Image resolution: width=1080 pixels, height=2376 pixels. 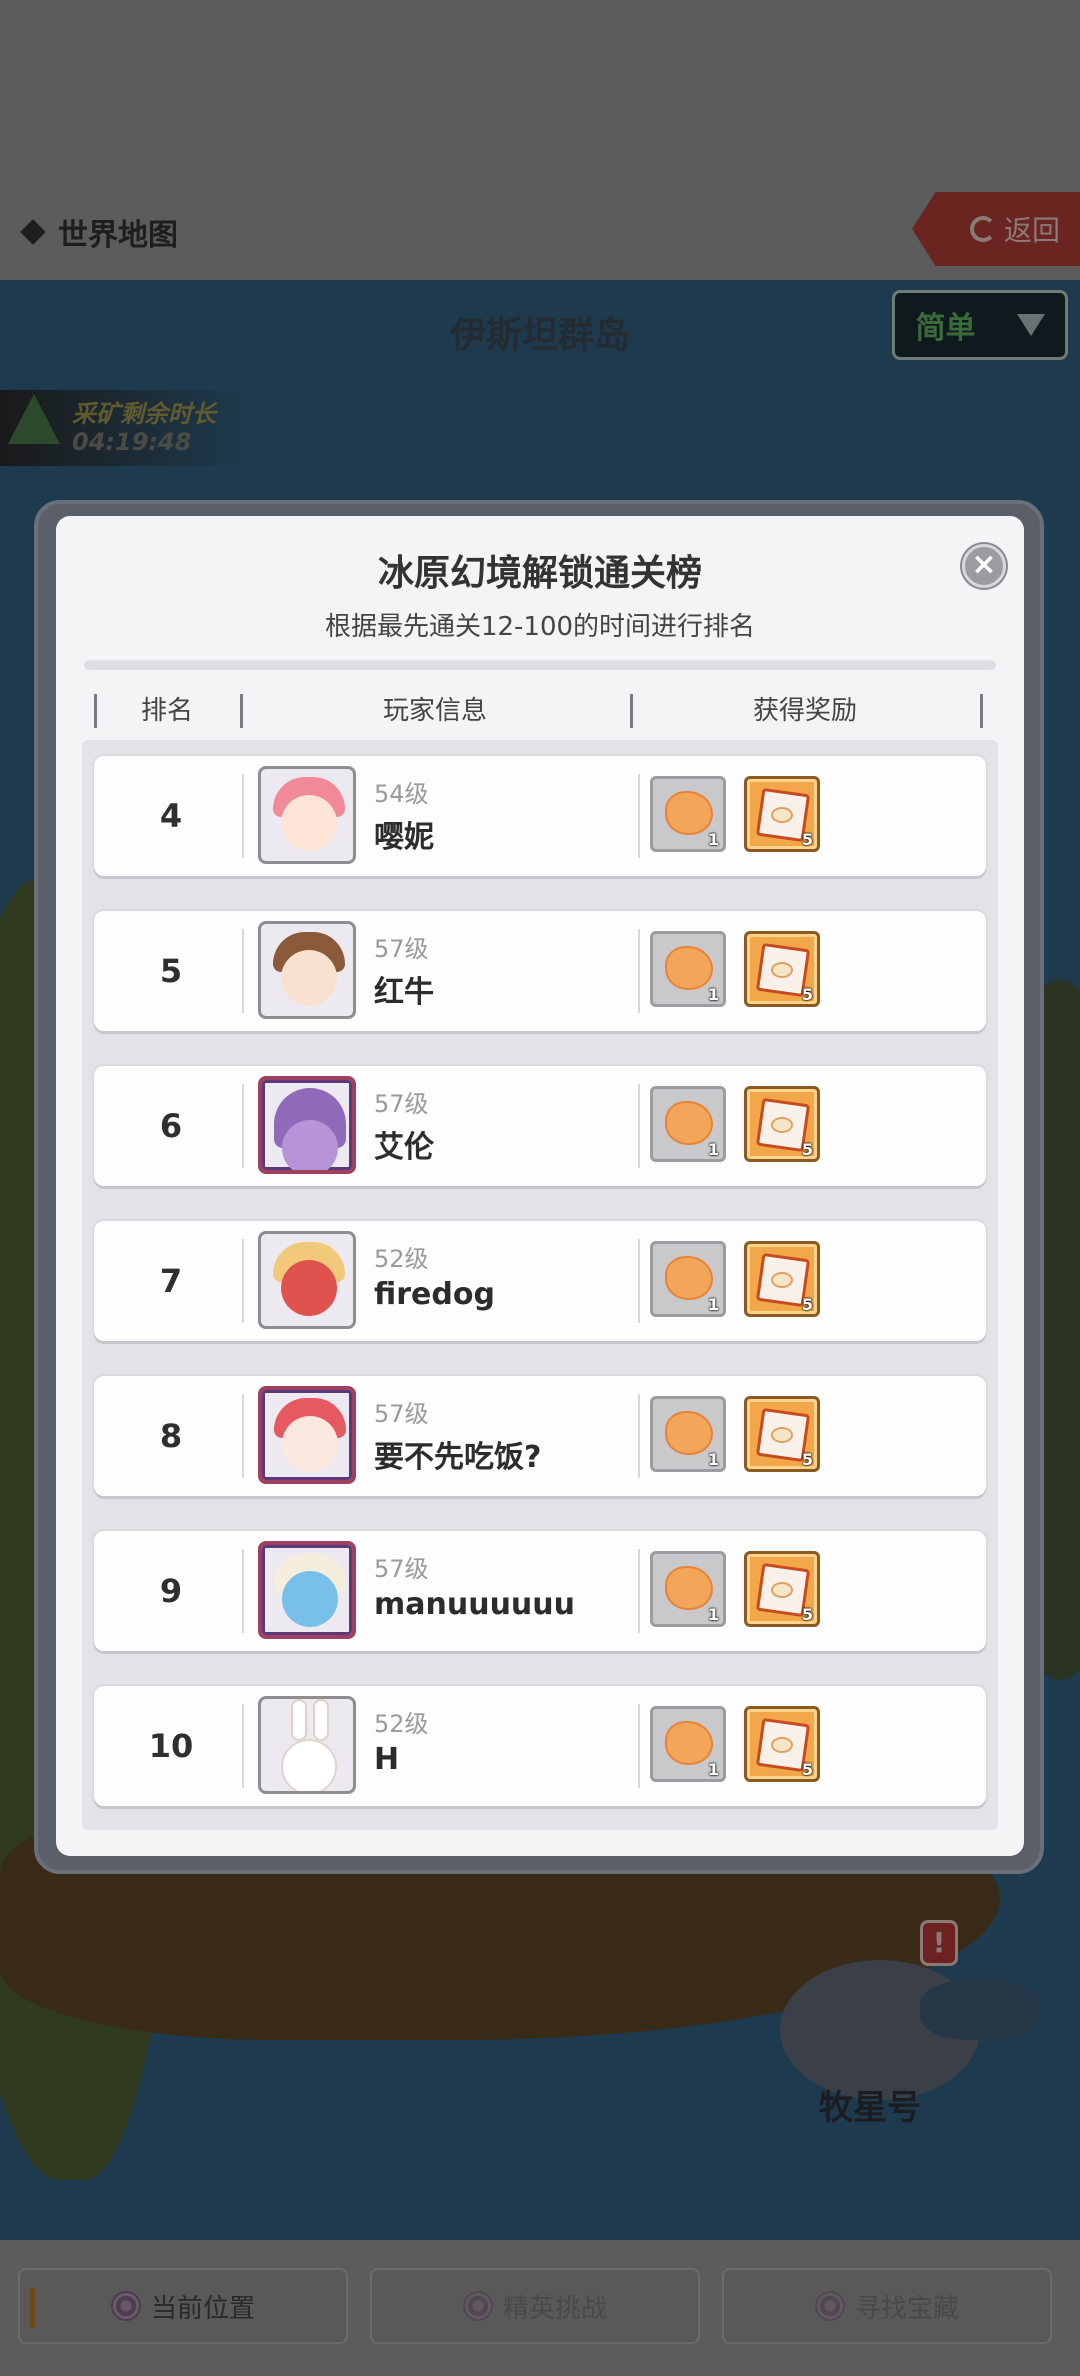 What do you see at coordinates (984, 566) in the screenshot?
I see `close-button: ×` at bounding box center [984, 566].